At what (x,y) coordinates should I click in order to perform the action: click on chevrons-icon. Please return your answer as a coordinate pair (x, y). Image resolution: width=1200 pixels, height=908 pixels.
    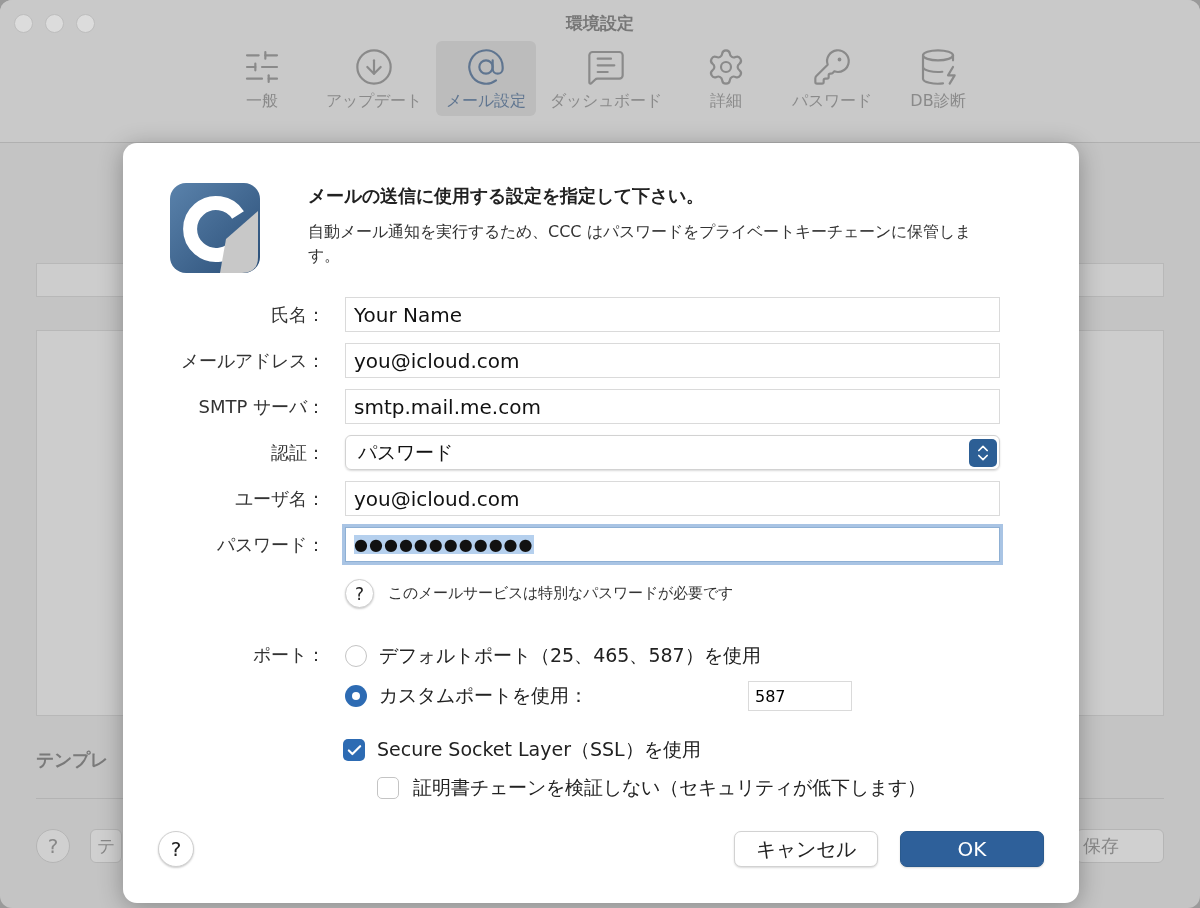
    Looking at the image, I should click on (983, 452).